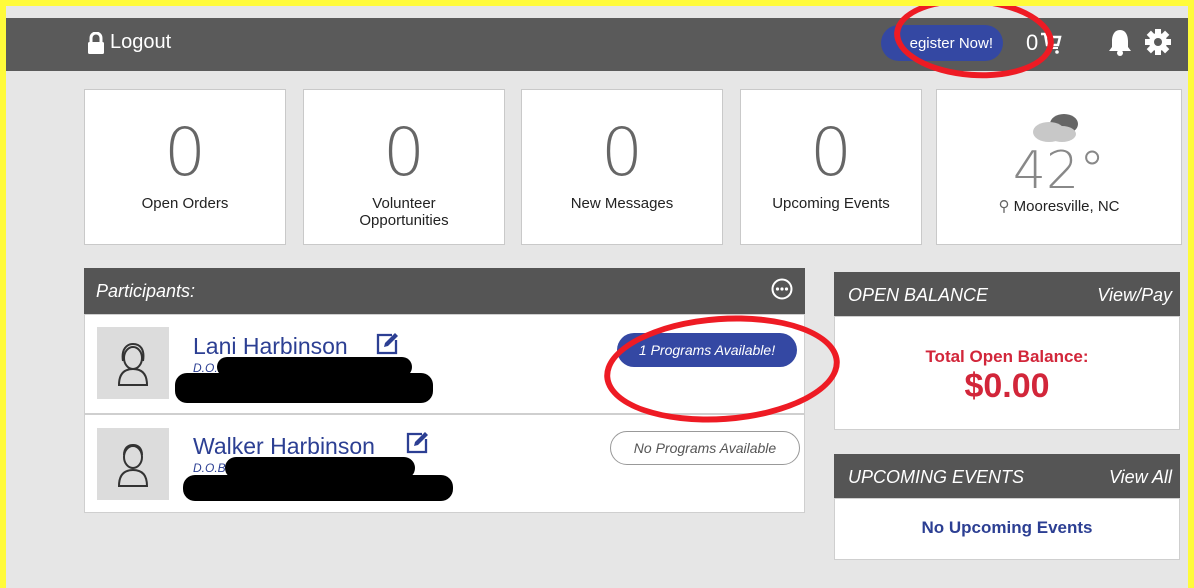  What do you see at coordinates (1007, 386) in the screenshot?
I see `total-open-balance-amount: $0.00` at bounding box center [1007, 386].